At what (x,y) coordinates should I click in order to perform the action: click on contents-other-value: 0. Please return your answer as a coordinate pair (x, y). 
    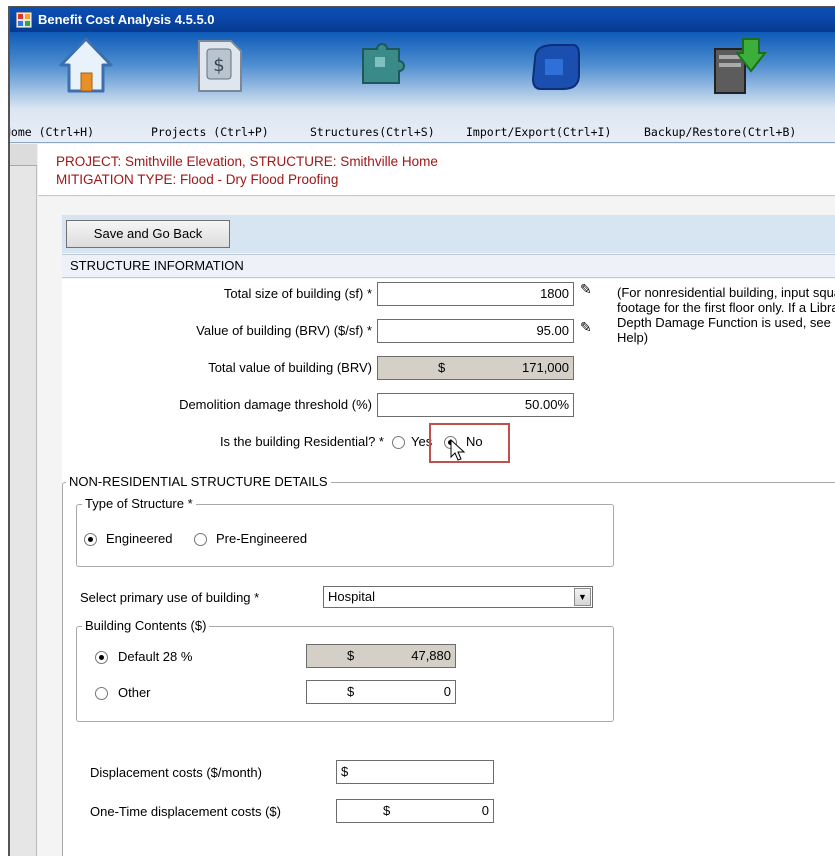
    Looking at the image, I should click on (447, 691).